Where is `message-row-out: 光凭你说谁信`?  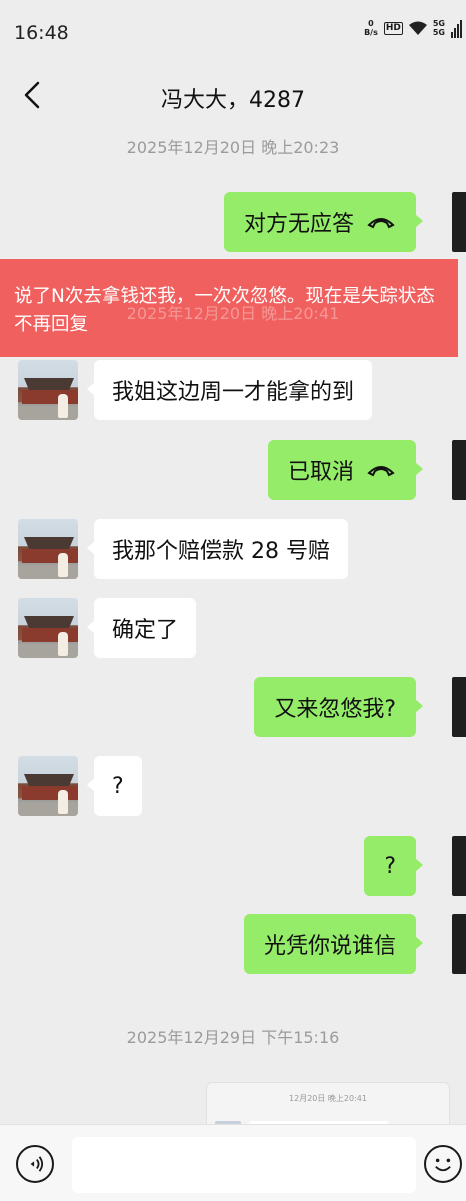 message-row-out: 光凭你说谁信 is located at coordinates (354, 944).